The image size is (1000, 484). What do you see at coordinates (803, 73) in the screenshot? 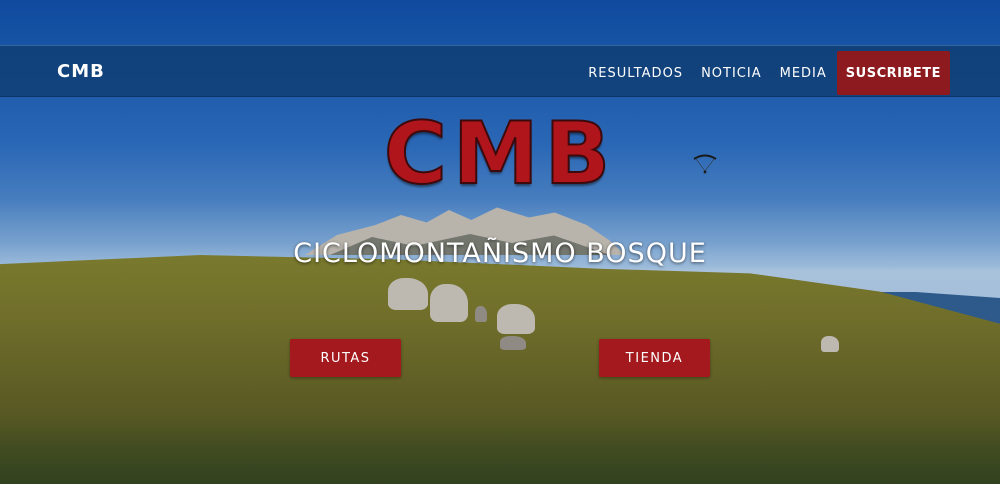
I see `nav-link-media: MEDIA` at bounding box center [803, 73].